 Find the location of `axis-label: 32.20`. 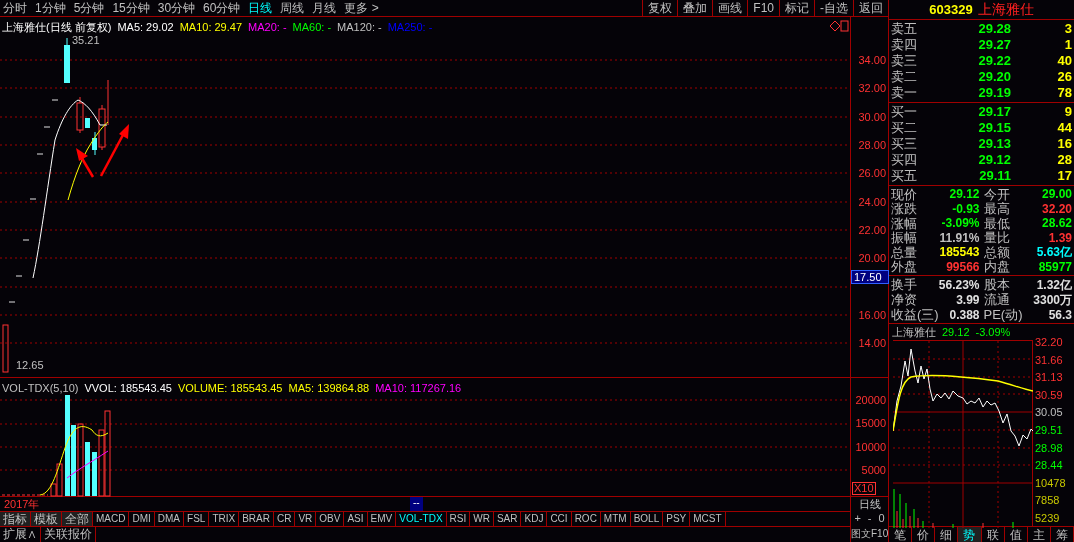

axis-label: 32.20 is located at coordinates (1049, 342).